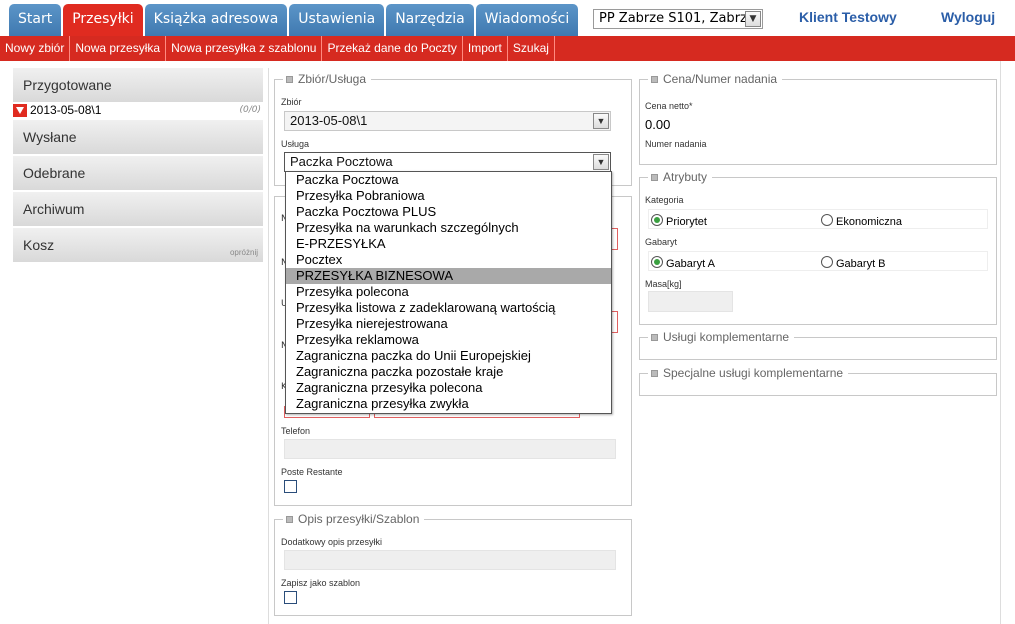 The image size is (1015, 624). What do you see at coordinates (827, 220) in the screenshot?
I see `economy-radio` at bounding box center [827, 220].